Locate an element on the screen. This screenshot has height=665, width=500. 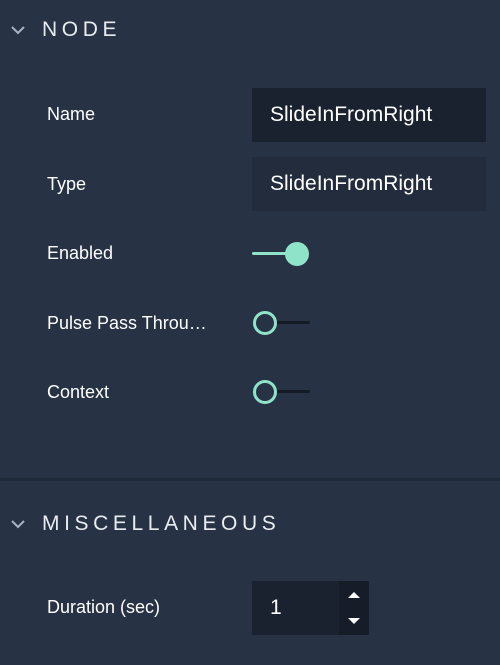
pulse-pass-through-toggle is located at coordinates (282, 323).